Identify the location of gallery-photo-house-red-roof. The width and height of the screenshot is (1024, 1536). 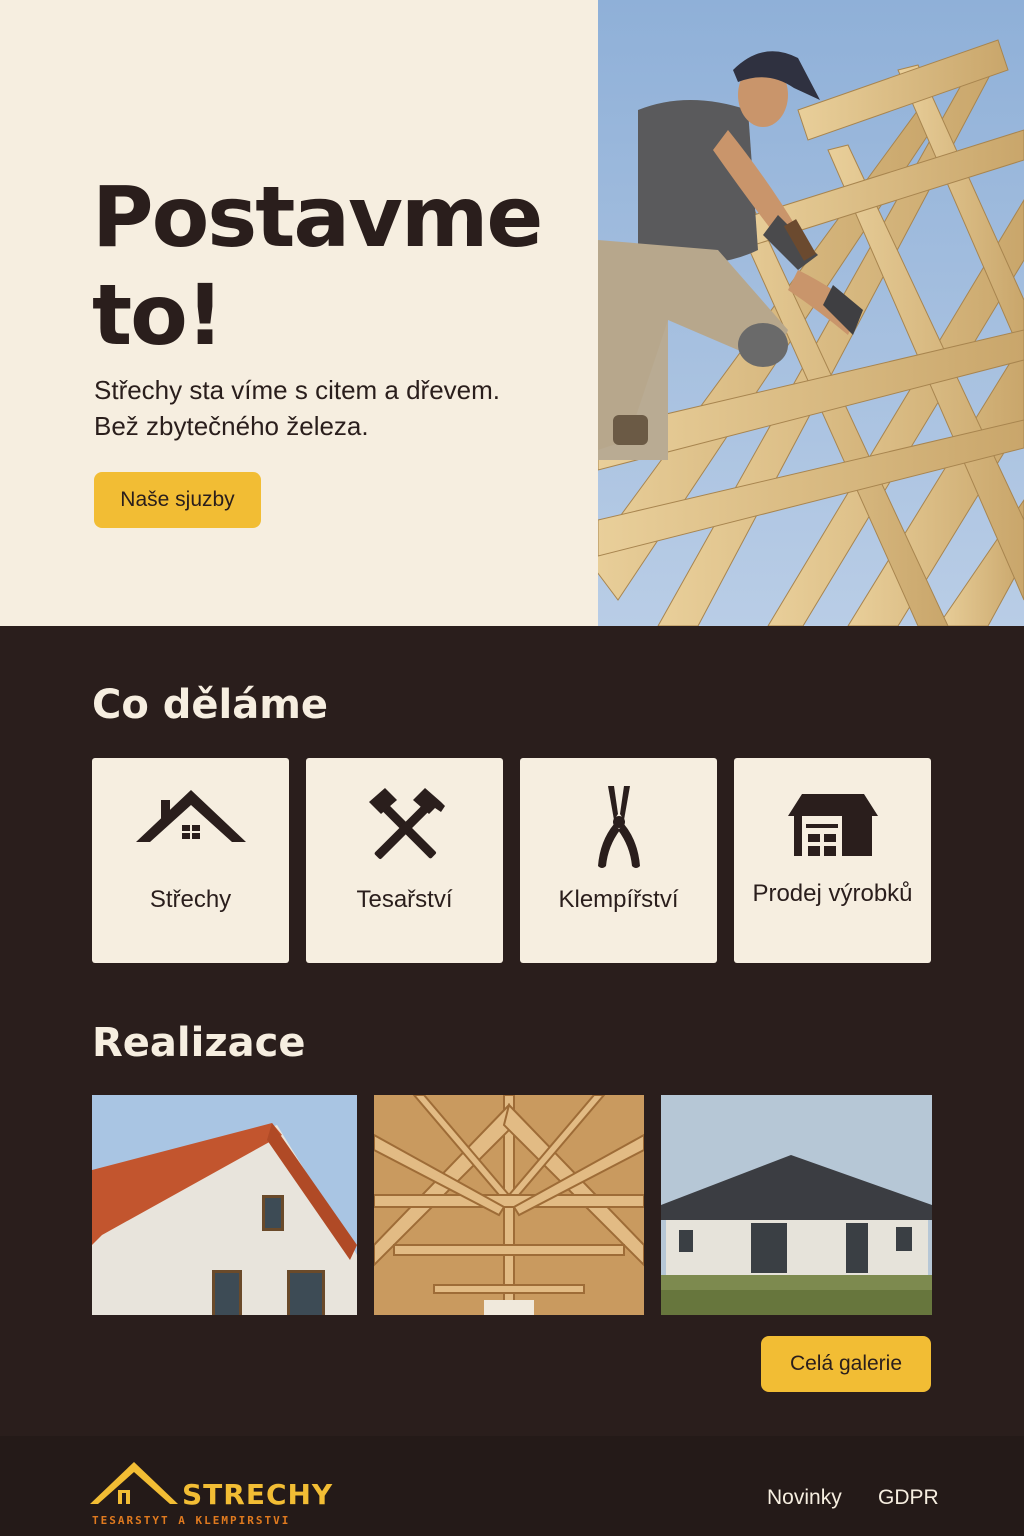
(224, 1205).